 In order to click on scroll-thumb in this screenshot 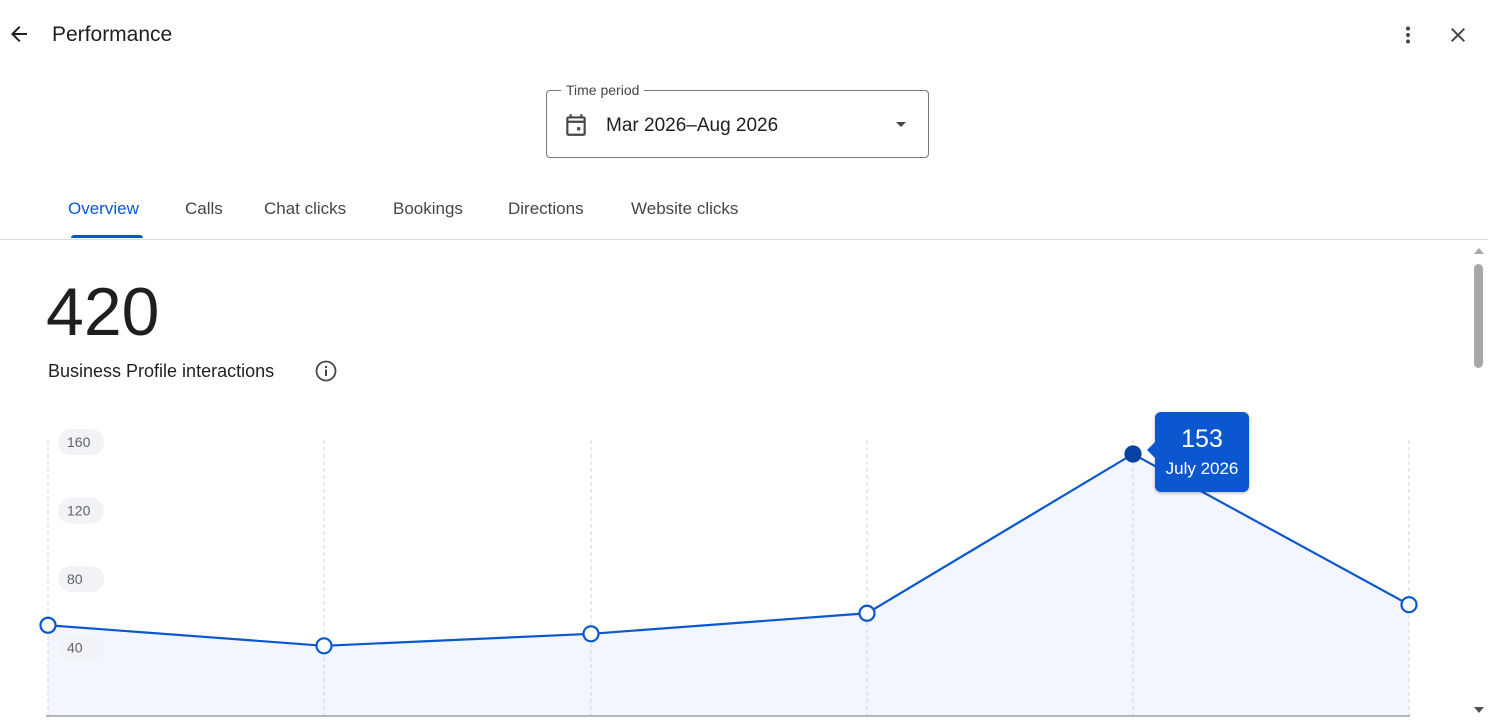, I will do `click(1478, 316)`.